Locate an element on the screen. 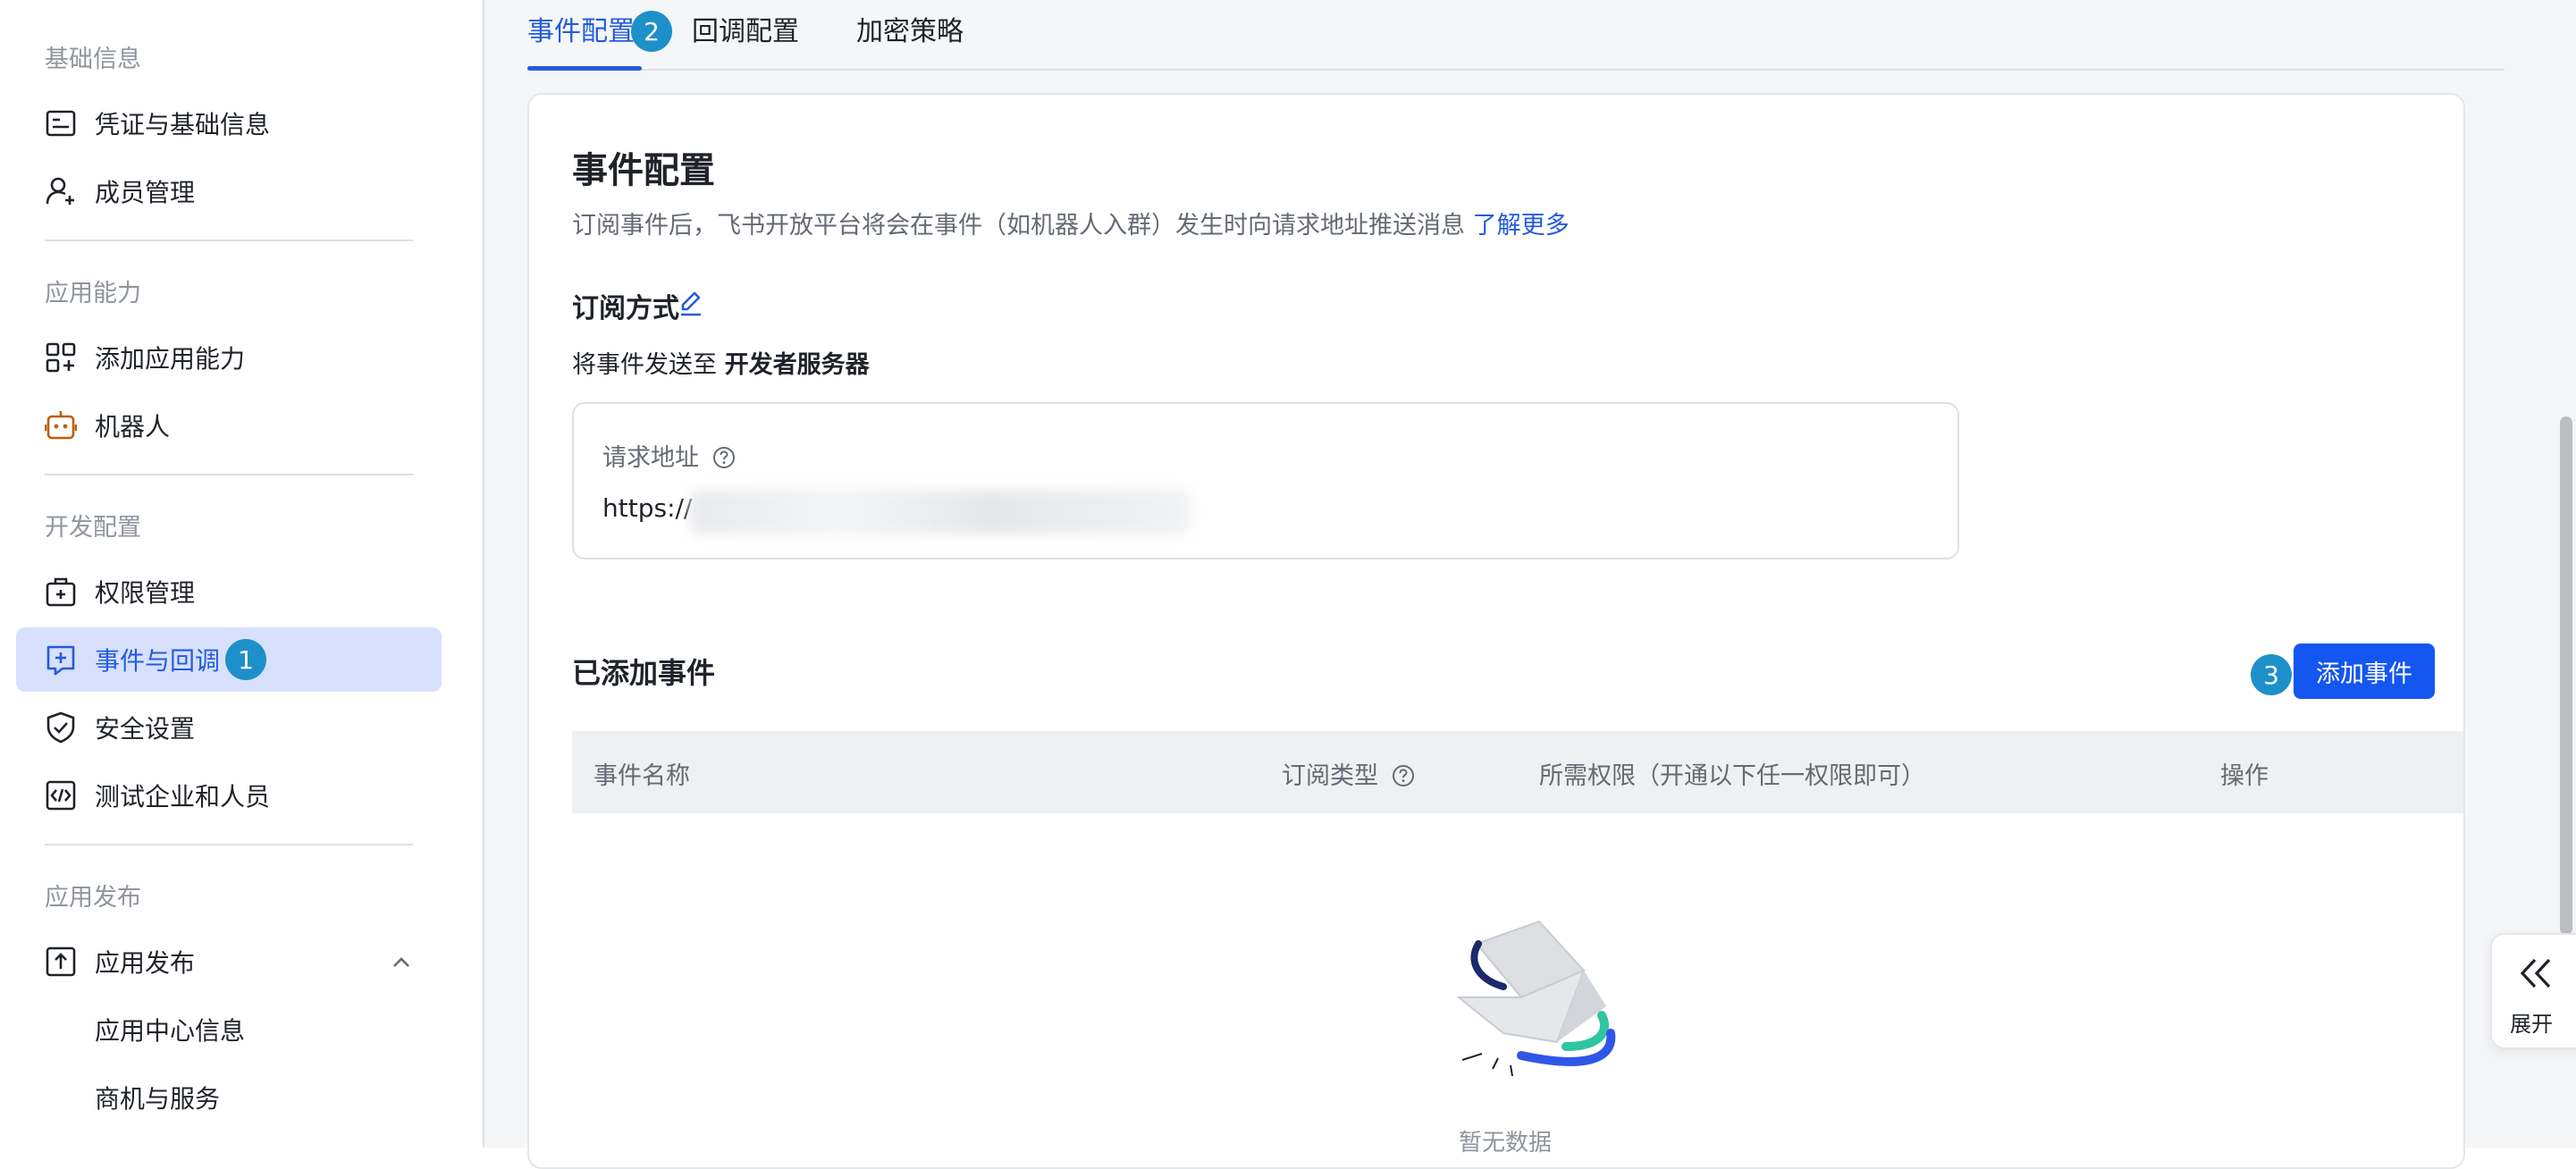 Image resolution: width=2576 pixels, height=1169 pixels. sidebar-item-add-capability: 添加应用能力 is located at coordinates (229, 357).